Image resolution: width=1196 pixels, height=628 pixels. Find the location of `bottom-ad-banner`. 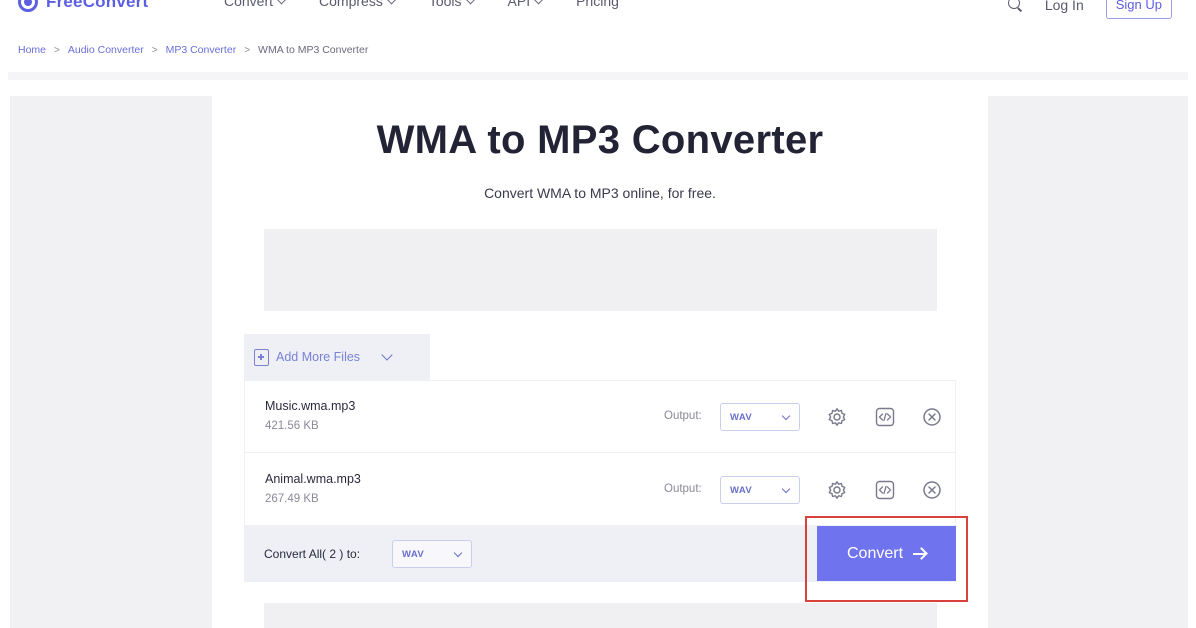

bottom-ad-banner is located at coordinates (600, 615).